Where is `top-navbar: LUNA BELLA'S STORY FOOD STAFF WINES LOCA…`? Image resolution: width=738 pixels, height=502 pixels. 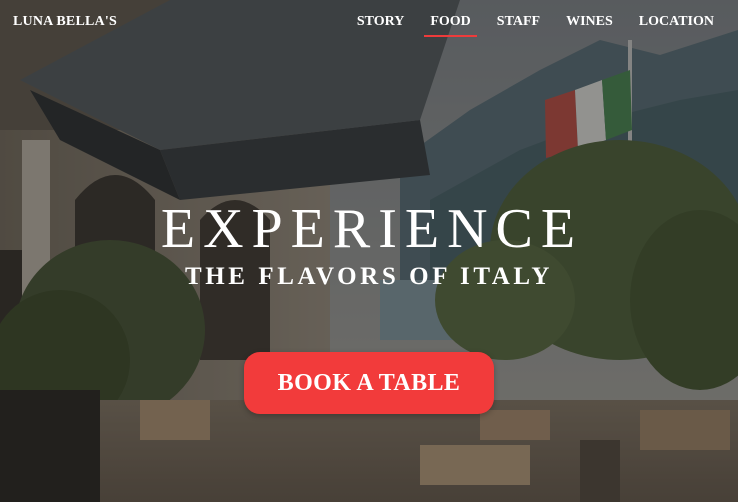 top-navbar: LUNA BELLA'S STORY FOOD STAFF WINES LOCA… is located at coordinates (369, 23).